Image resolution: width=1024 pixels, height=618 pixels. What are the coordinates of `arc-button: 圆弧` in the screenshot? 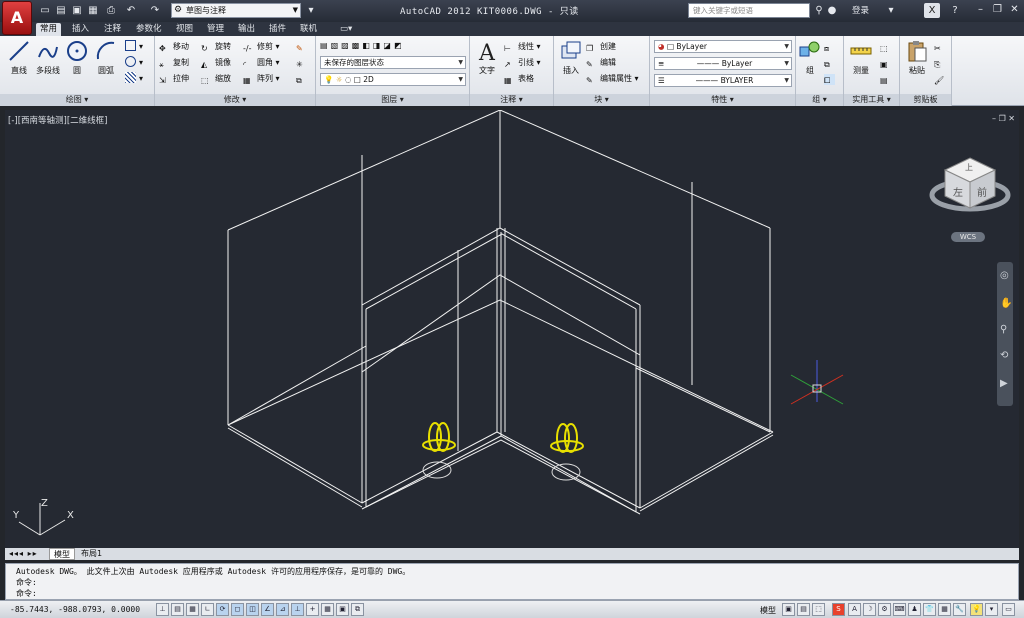 It's located at (106, 57).